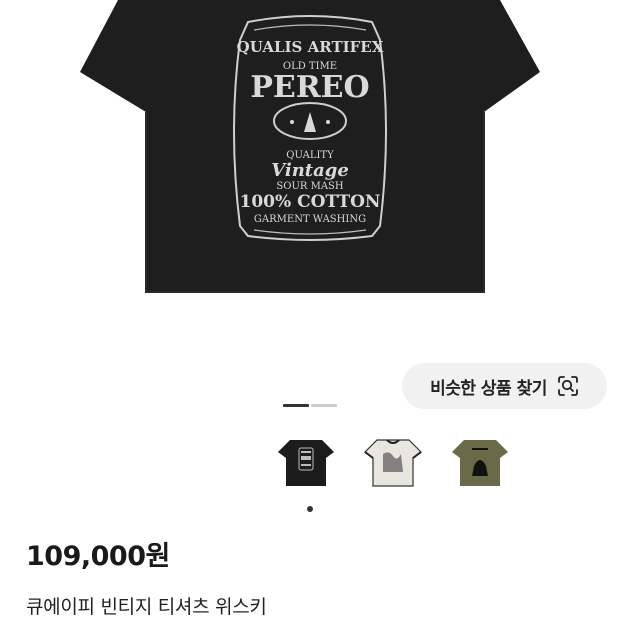  Describe the element at coordinates (310, 47) in the screenshot. I see `print-line-1: QUALIS ARTIFEX` at that location.